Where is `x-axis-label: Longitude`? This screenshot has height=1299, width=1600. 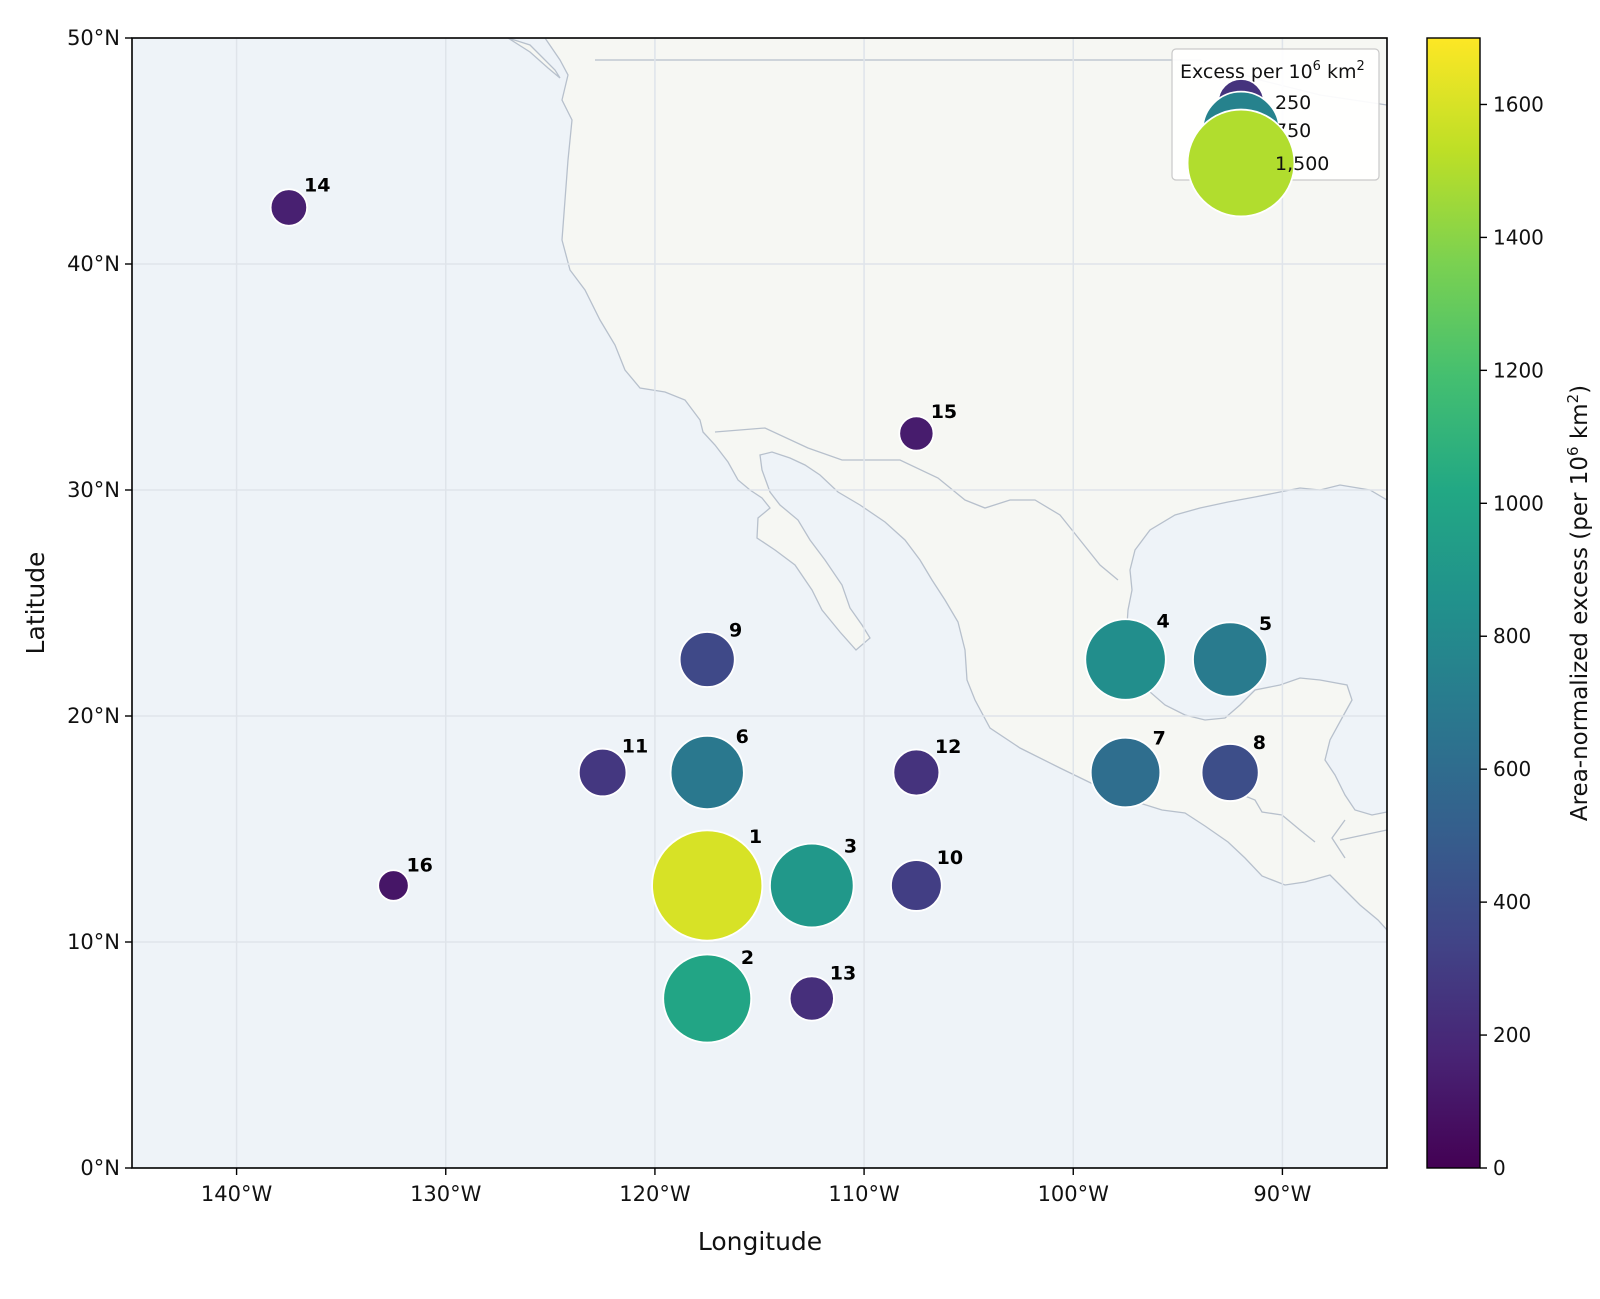 x-axis-label: Longitude is located at coordinates (760, 1241).